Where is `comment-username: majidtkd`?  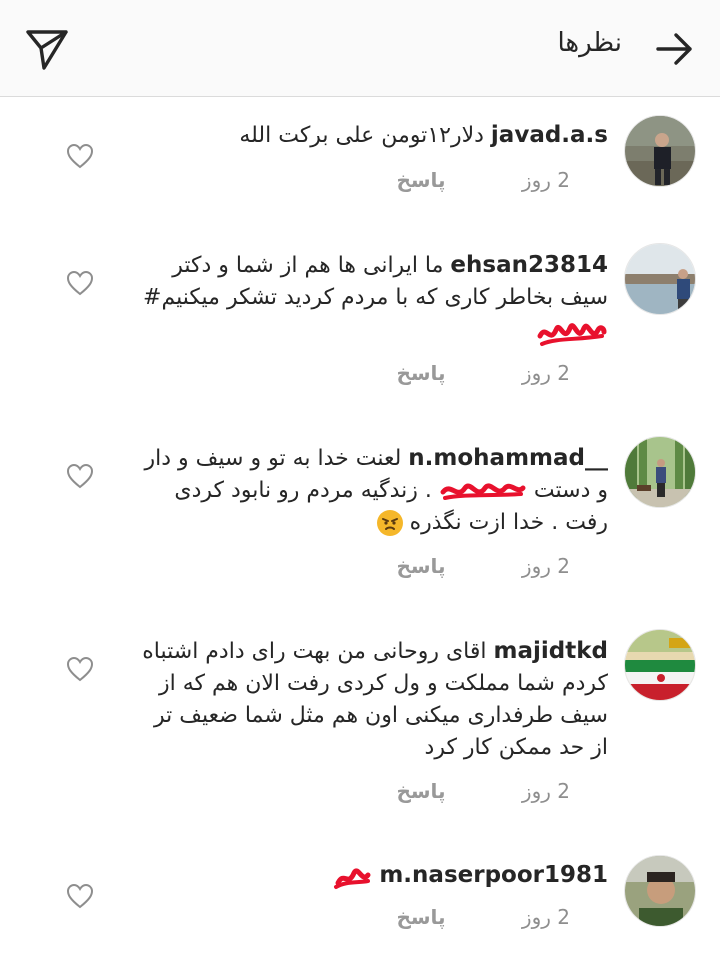
comment-username: majidtkd is located at coordinates (551, 651).